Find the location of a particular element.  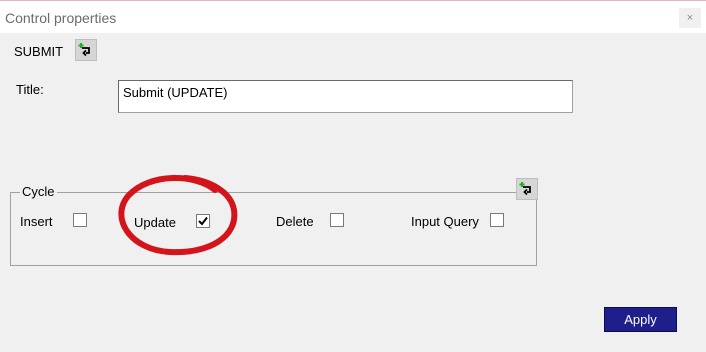

input-query-checkbox is located at coordinates (497, 220).